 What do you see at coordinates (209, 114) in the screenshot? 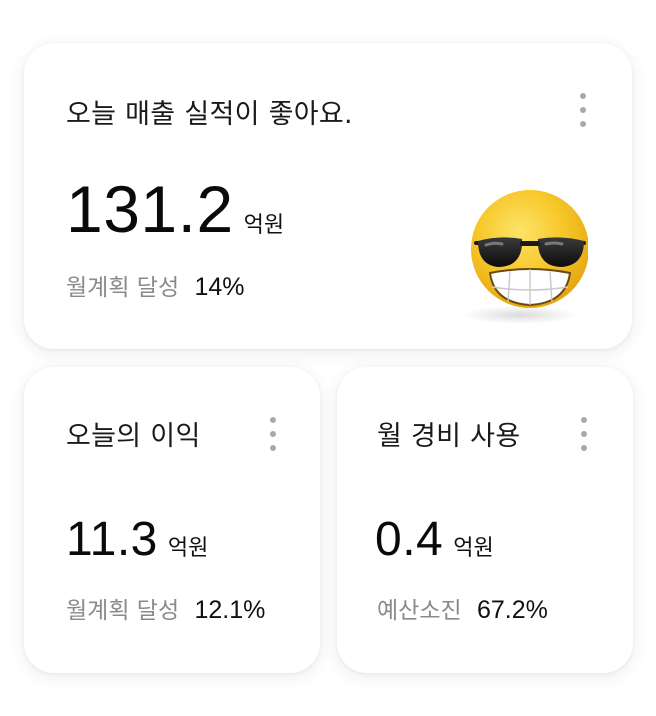
I see `sales-card-title: 오늘 매출 실적이 좋아요.` at bounding box center [209, 114].